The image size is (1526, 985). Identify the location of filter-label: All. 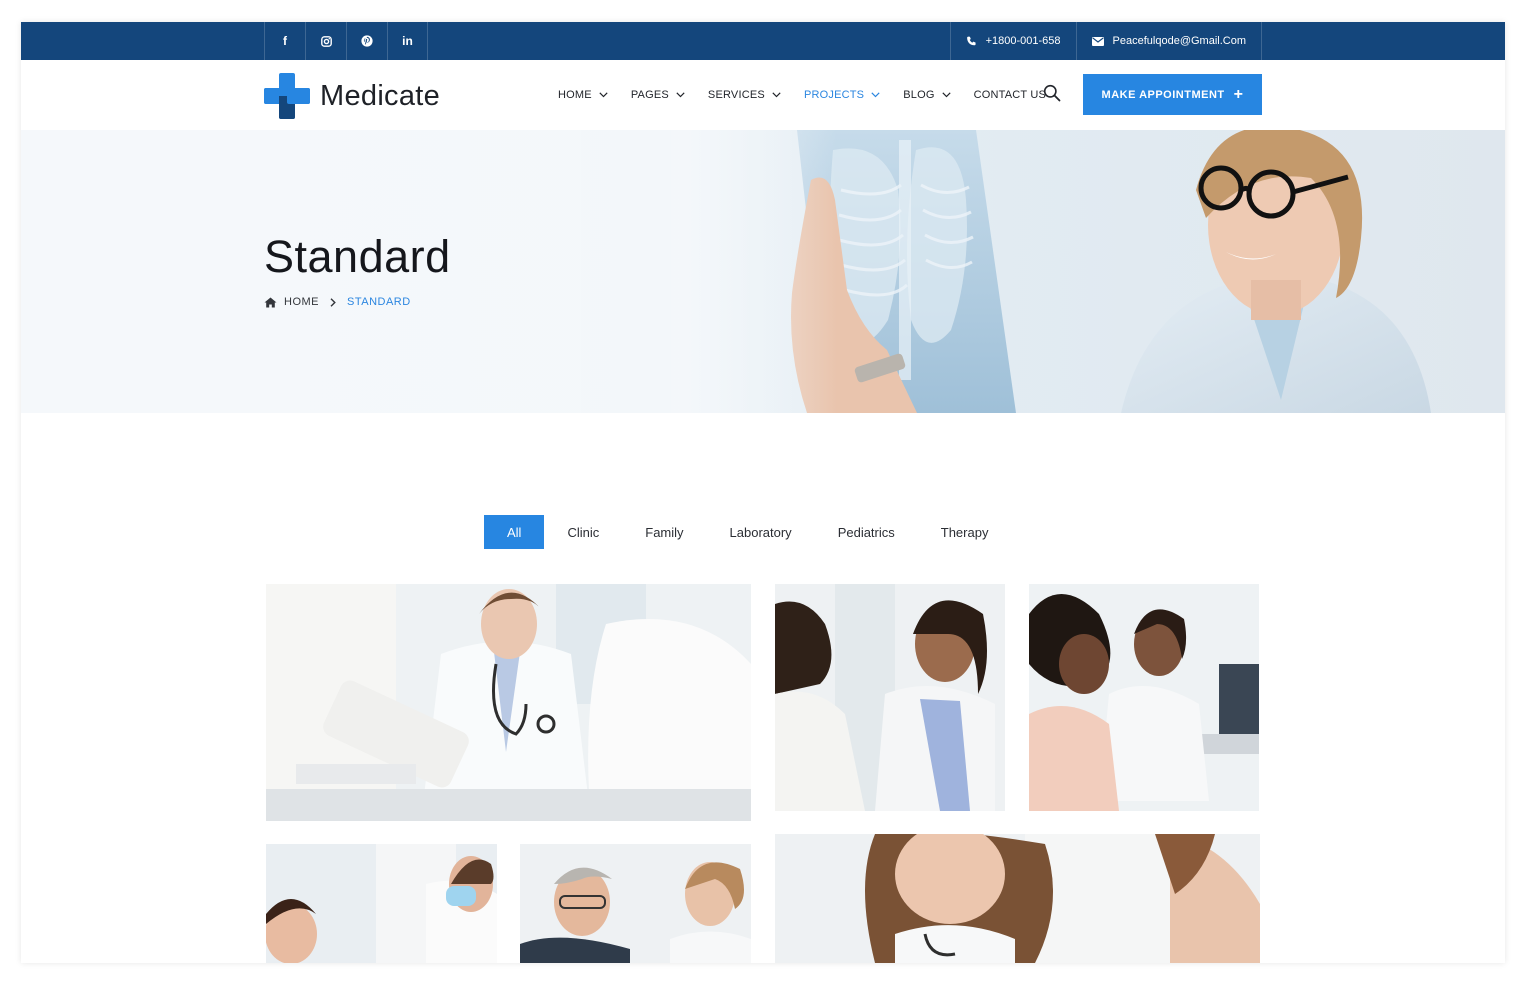
(514, 532).